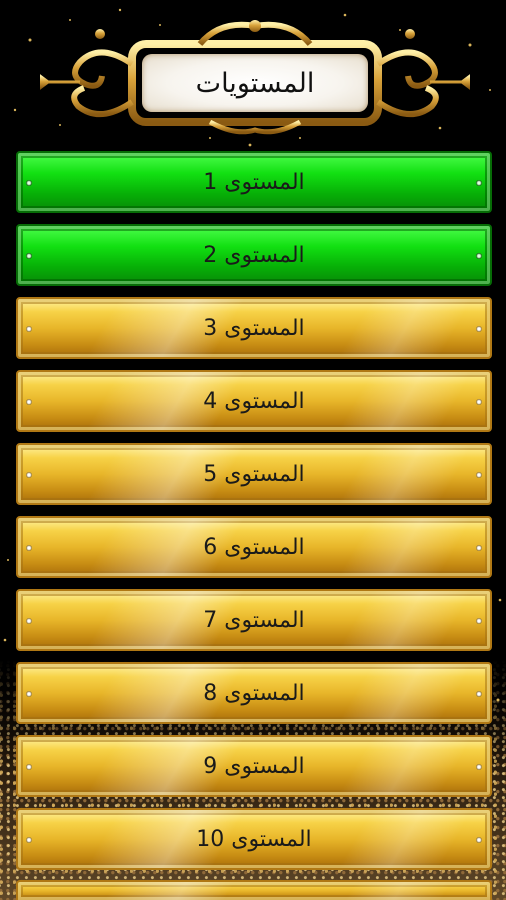 Image resolution: width=506 pixels, height=900 pixels. I want to click on level-button-7: المستوى 7, so click(254, 620).